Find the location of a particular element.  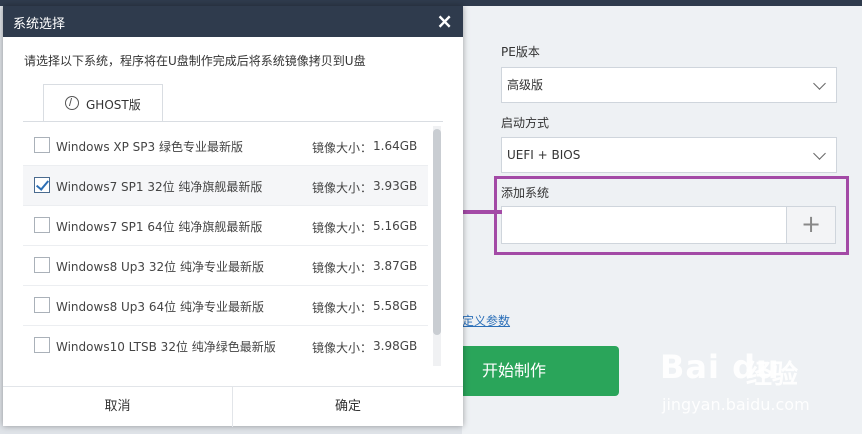

list-item: Windows XP SP3 绿色专业最新版 镜像大小： 1.64GB is located at coordinates (225, 146).